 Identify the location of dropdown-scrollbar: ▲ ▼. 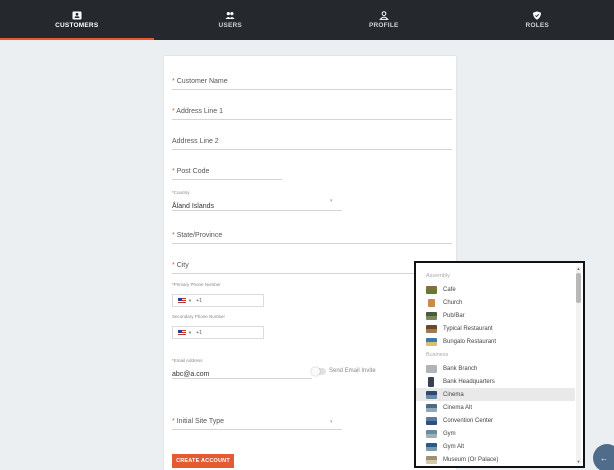
(578, 365).